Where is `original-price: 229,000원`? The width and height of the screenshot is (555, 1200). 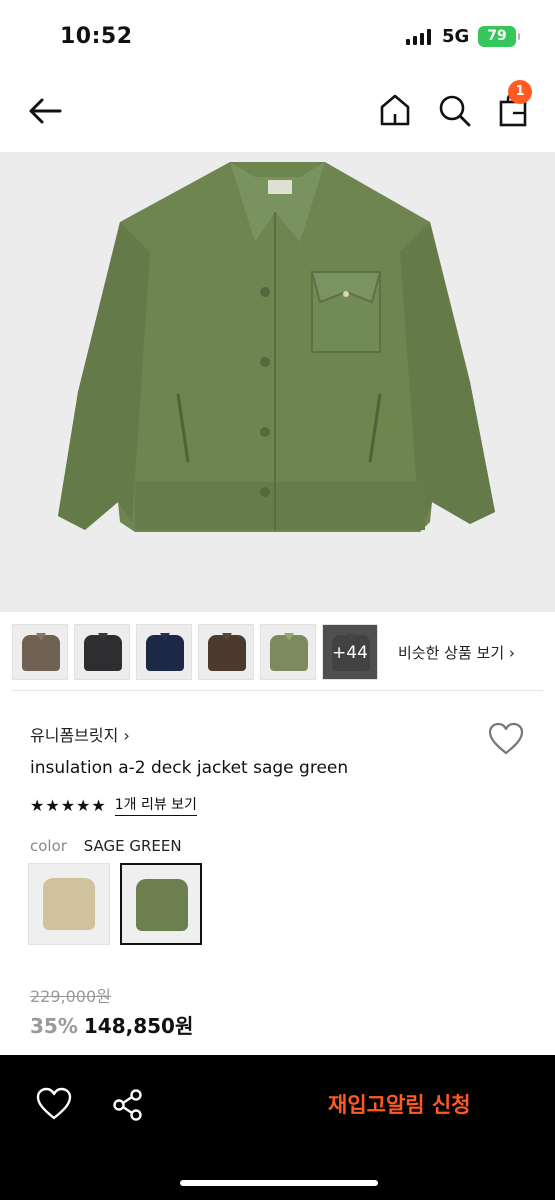
original-price: 229,000원 is located at coordinates (70, 996).